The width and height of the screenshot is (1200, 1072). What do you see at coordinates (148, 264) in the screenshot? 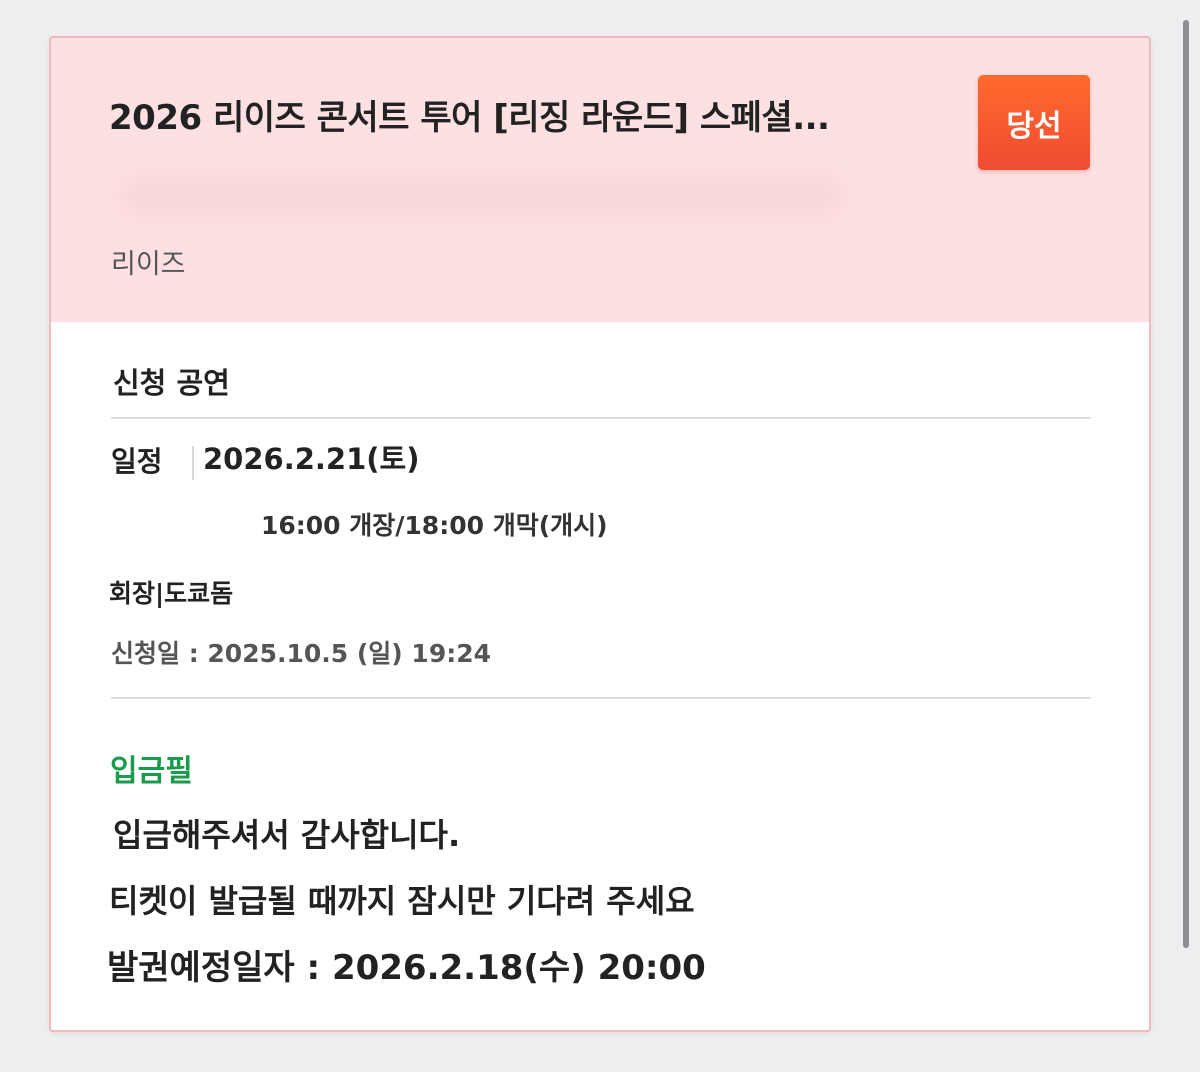
I see `artist-name: 리이즈` at bounding box center [148, 264].